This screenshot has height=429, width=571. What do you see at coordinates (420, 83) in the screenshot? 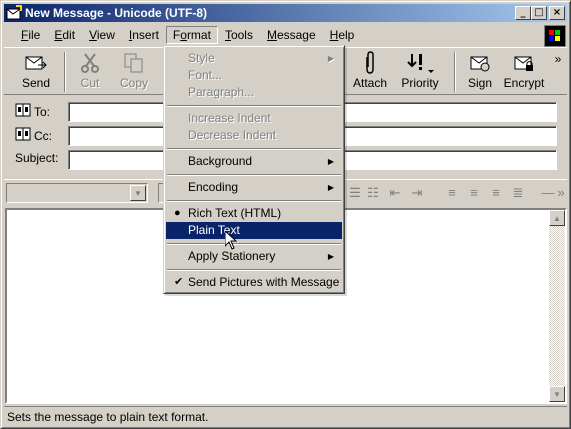
I see `priority-label: Priority` at bounding box center [420, 83].